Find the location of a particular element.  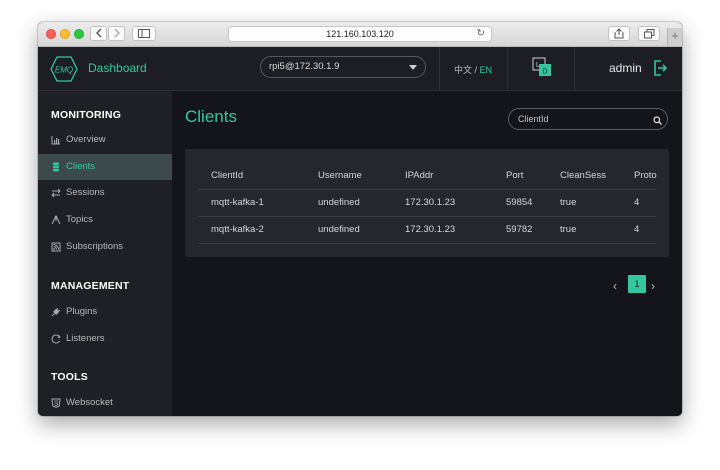

subscriptions-icon is located at coordinates (56, 247).